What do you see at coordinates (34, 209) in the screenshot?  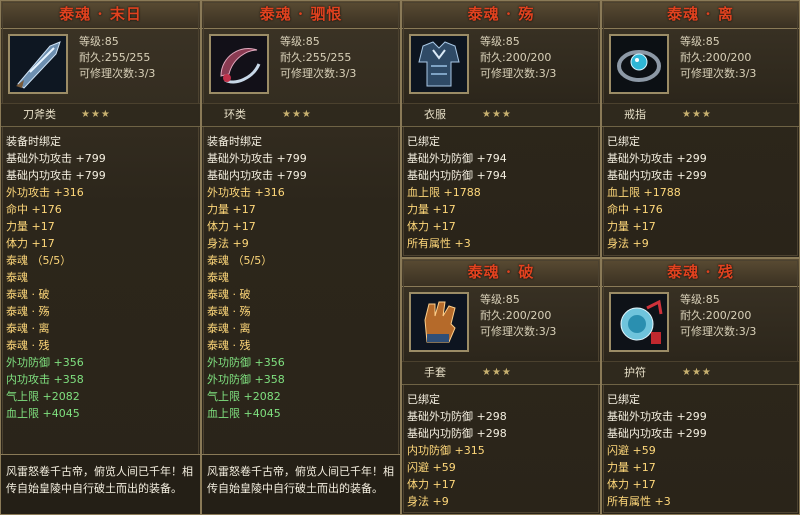 I see `attribute-line: 命中 +176` at bounding box center [34, 209].